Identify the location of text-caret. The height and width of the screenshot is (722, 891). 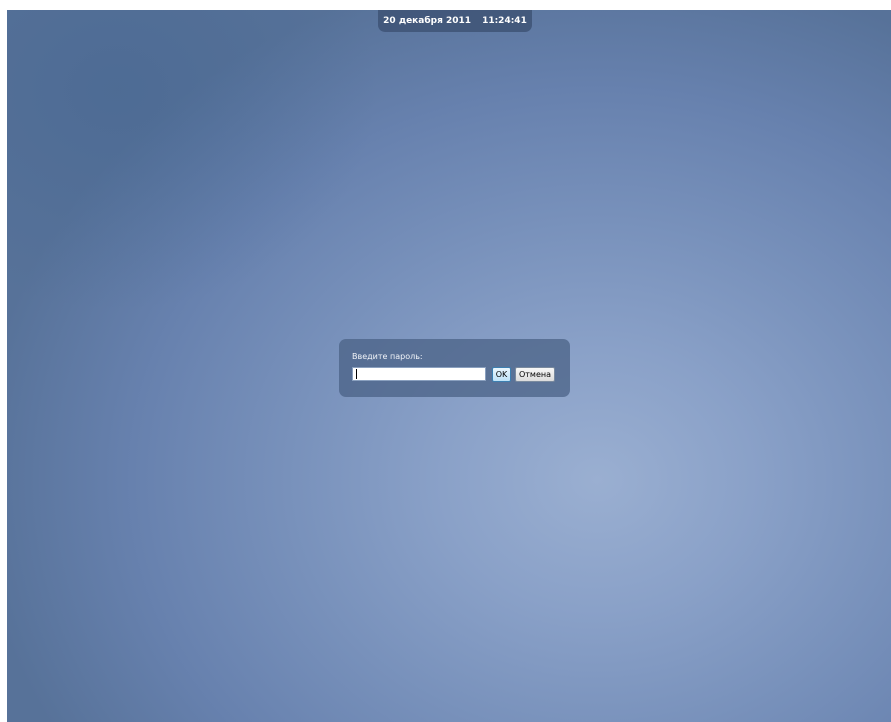
(356, 374).